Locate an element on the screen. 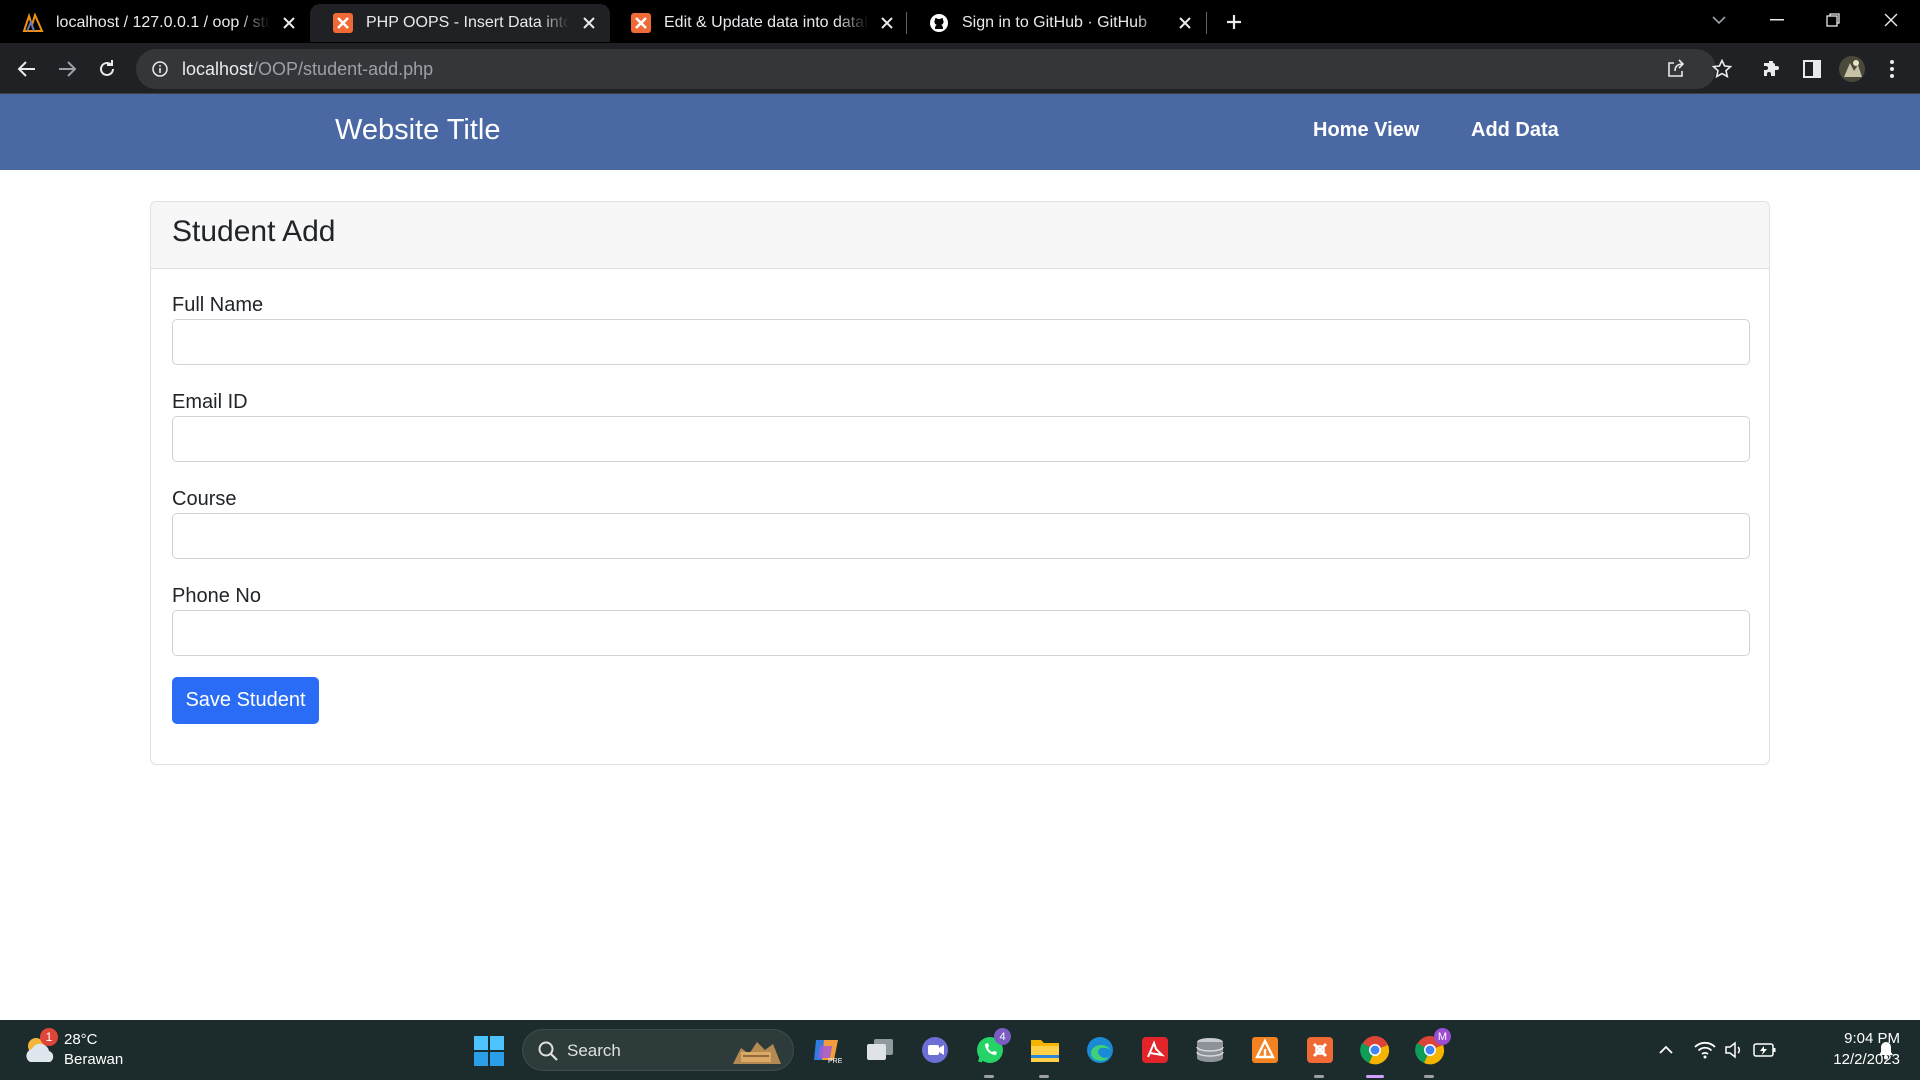  browser-toolbar: localhost/OOP/student-add.php is located at coordinates (960, 68).